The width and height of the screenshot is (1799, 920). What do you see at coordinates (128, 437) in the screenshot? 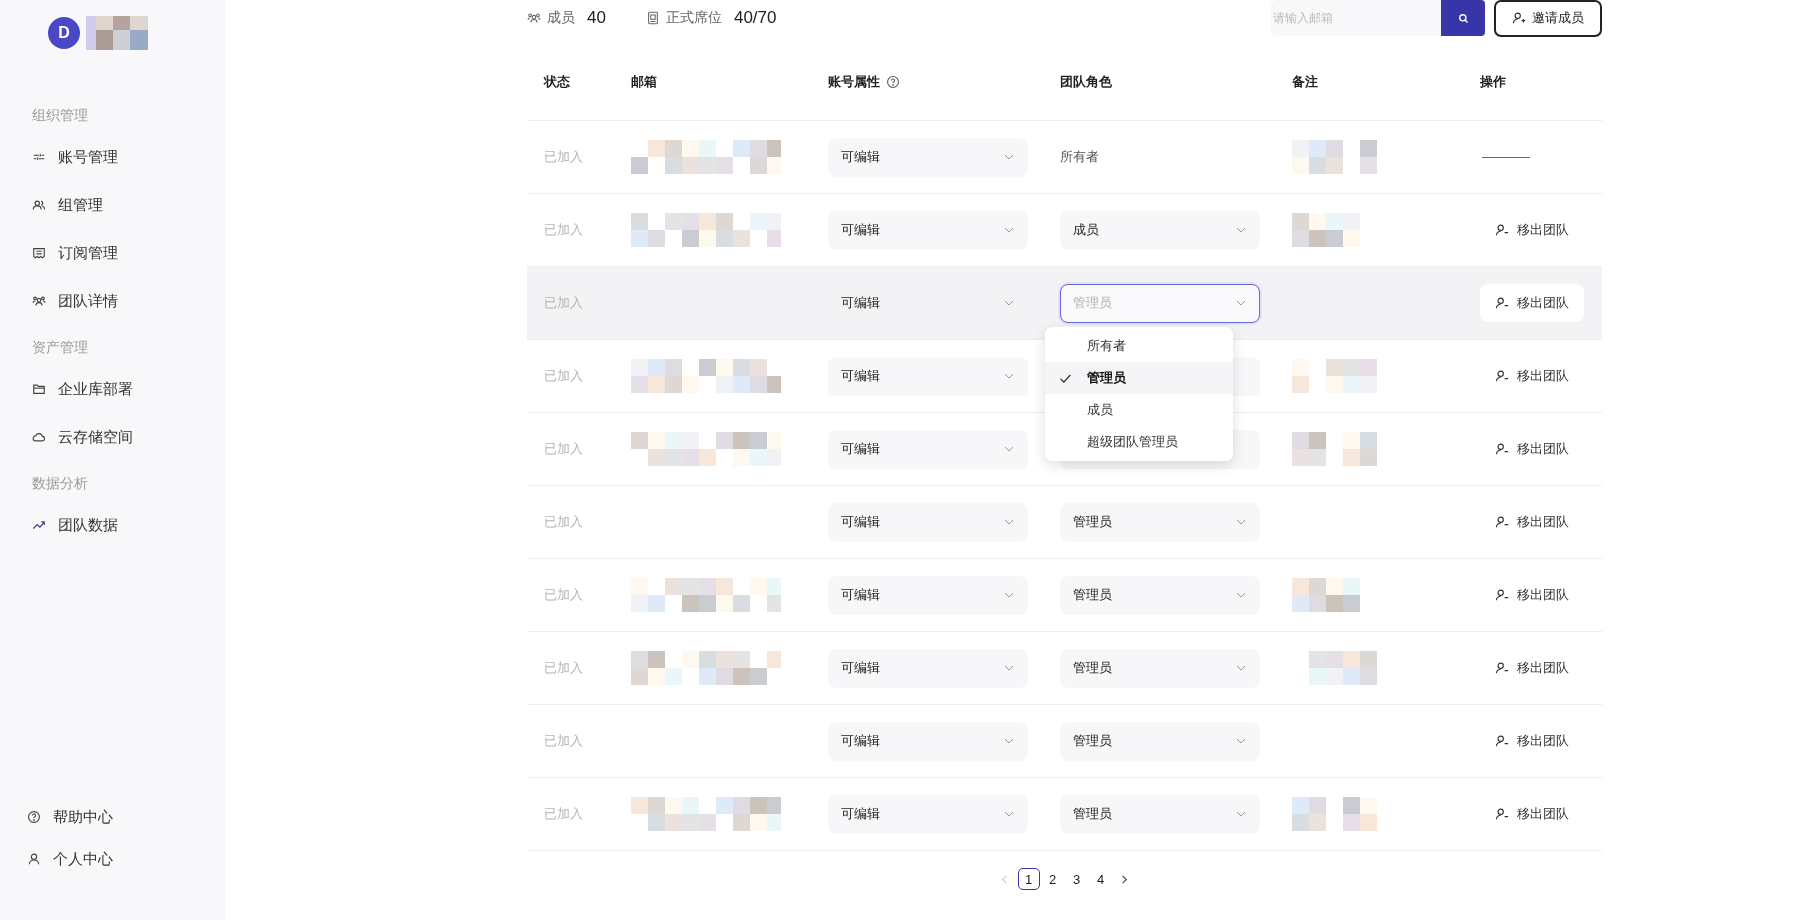
I see `nav-item: 云存储空间` at bounding box center [128, 437].